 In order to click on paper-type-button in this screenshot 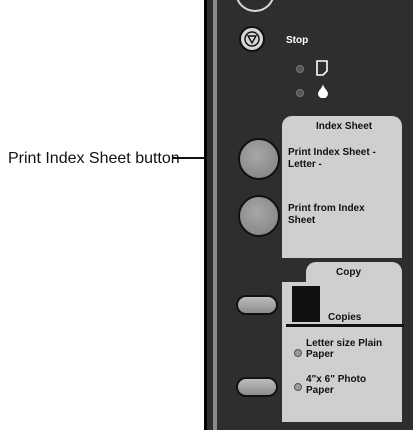, I will do `click(257, 387)`.